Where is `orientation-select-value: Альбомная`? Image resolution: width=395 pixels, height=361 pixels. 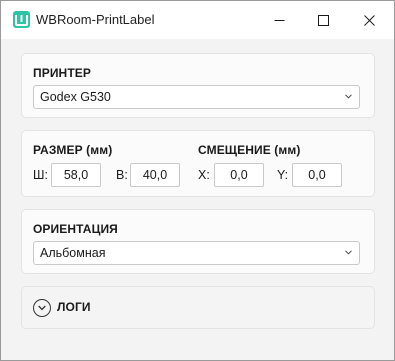 orientation-select-value: Альбомная is located at coordinates (73, 253).